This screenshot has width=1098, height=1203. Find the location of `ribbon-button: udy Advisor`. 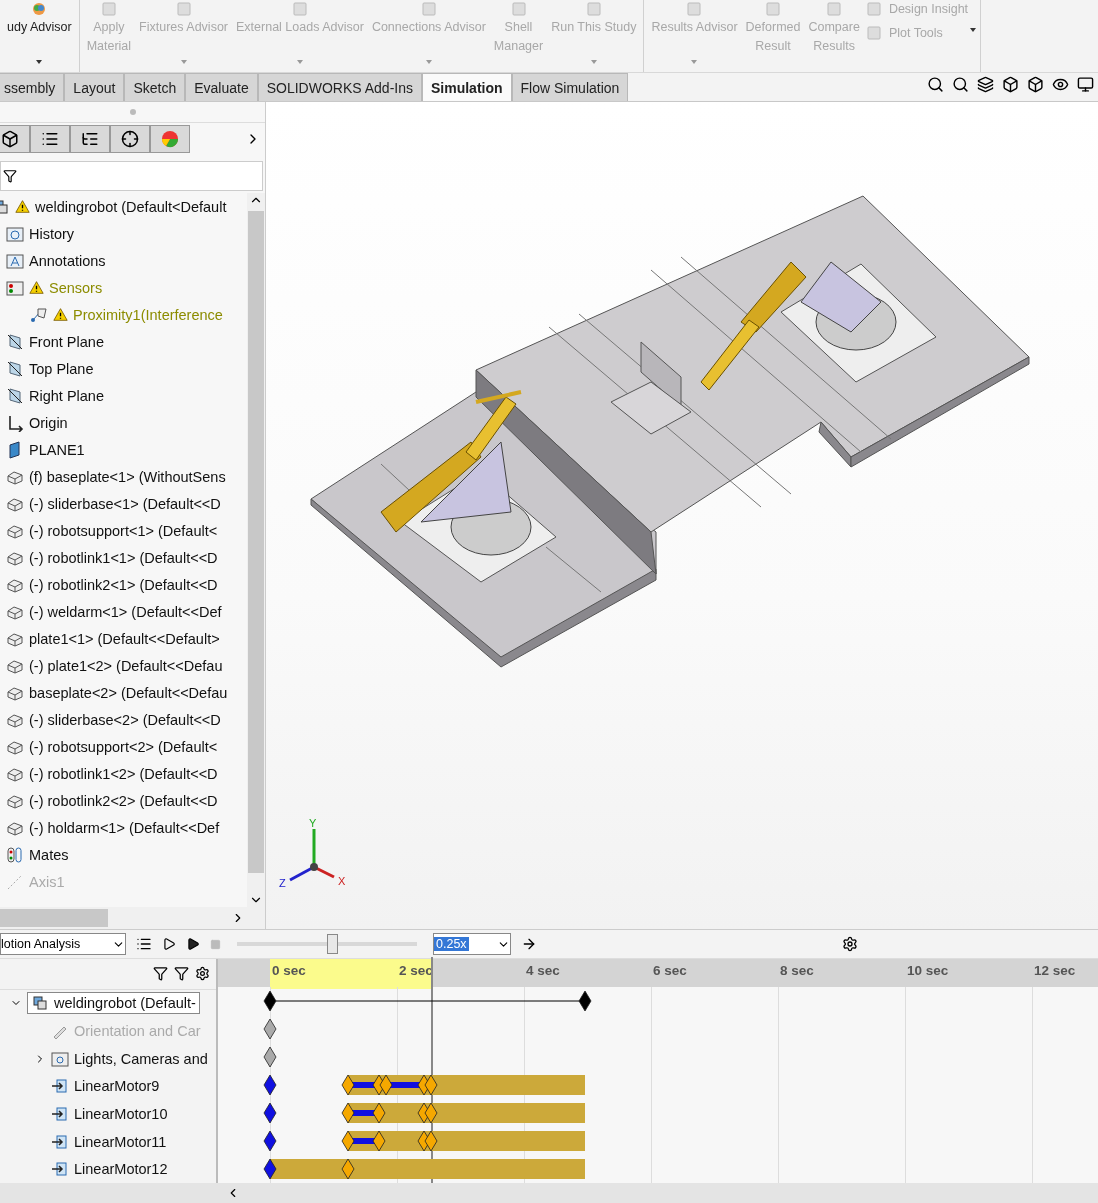

ribbon-button: udy Advisor is located at coordinates (39, 27).